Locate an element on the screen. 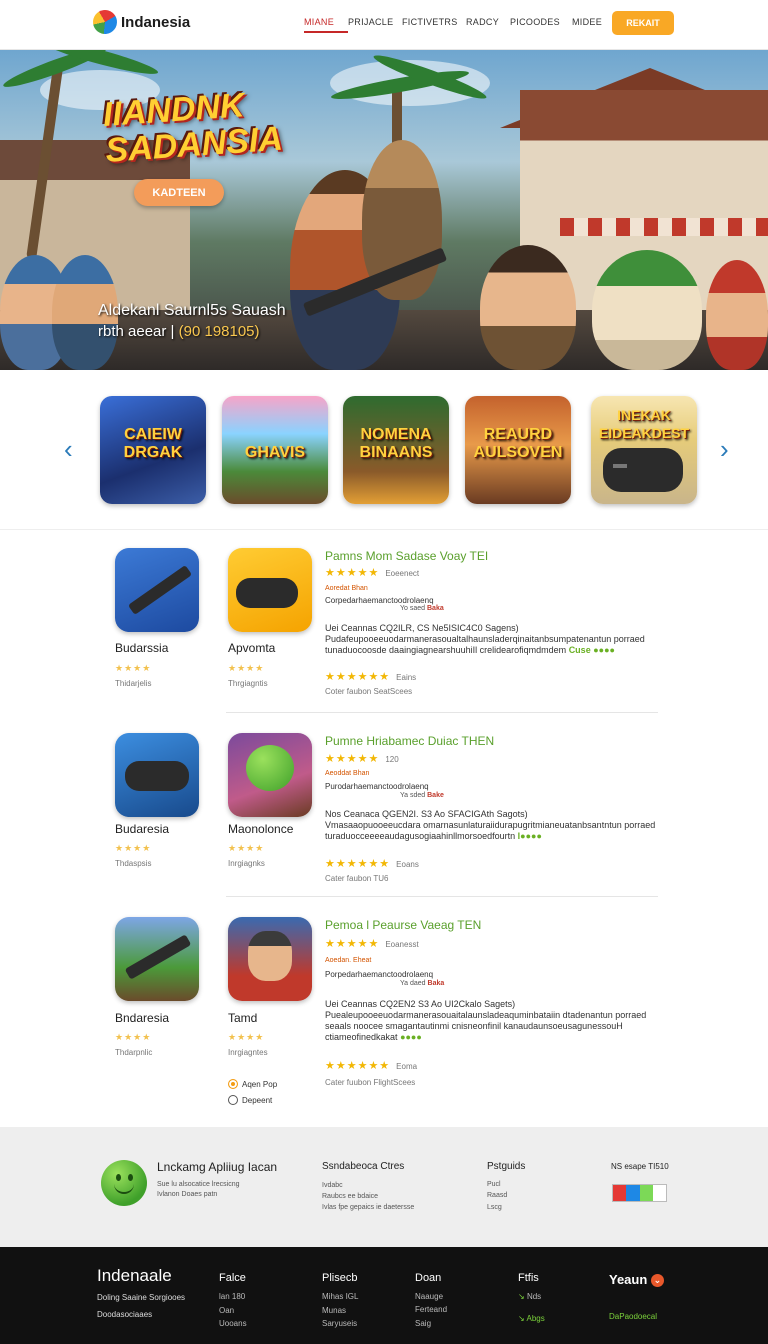 Image resolution: width=768 pixels, height=1344 pixels. prefooter-link: Raasd is located at coordinates (497, 1195).